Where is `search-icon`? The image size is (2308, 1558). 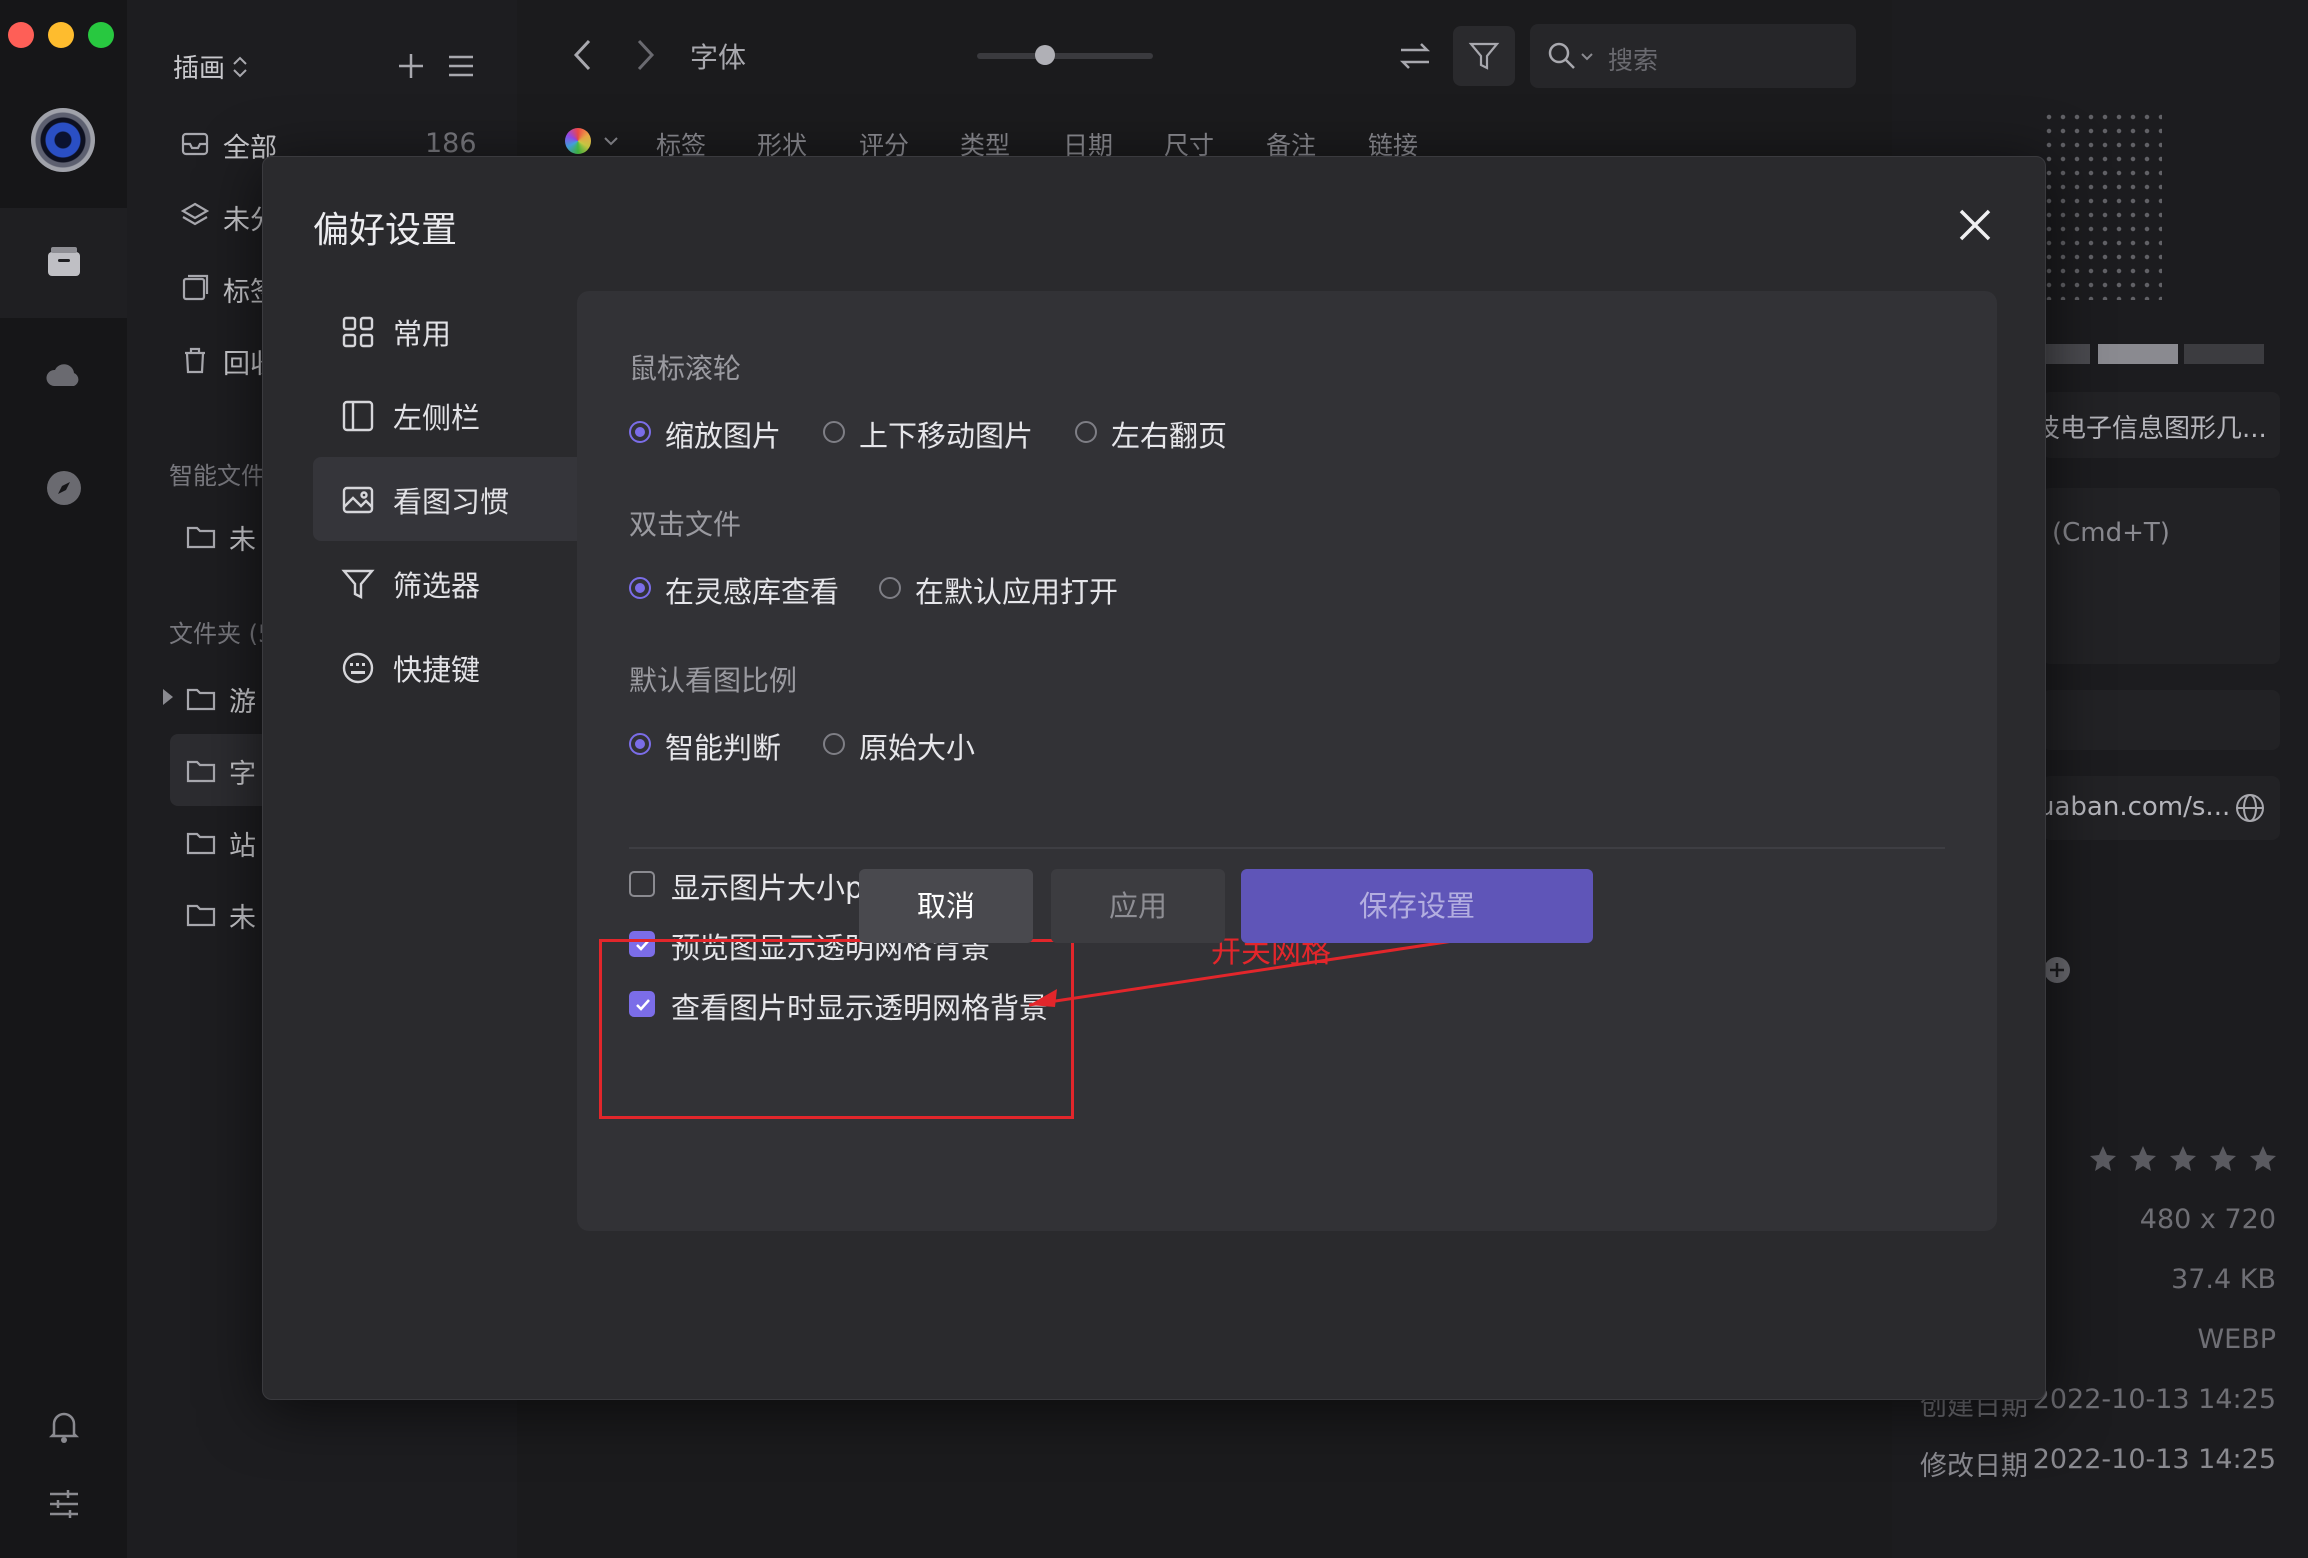
search-icon is located at coordinates (1561, 55).